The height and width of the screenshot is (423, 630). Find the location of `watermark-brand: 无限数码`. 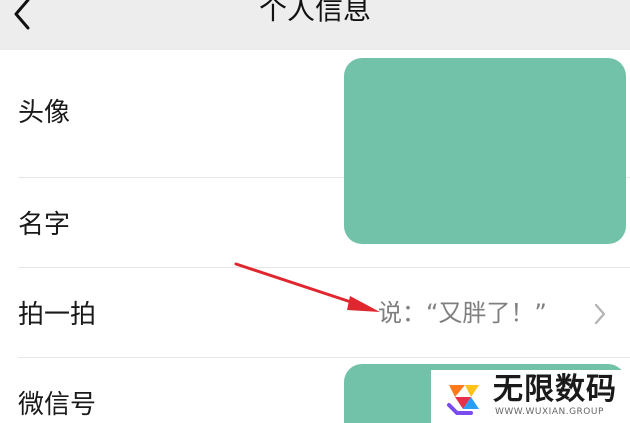

watermark-brand: 无限数码 is located at coordinates (555, 389).